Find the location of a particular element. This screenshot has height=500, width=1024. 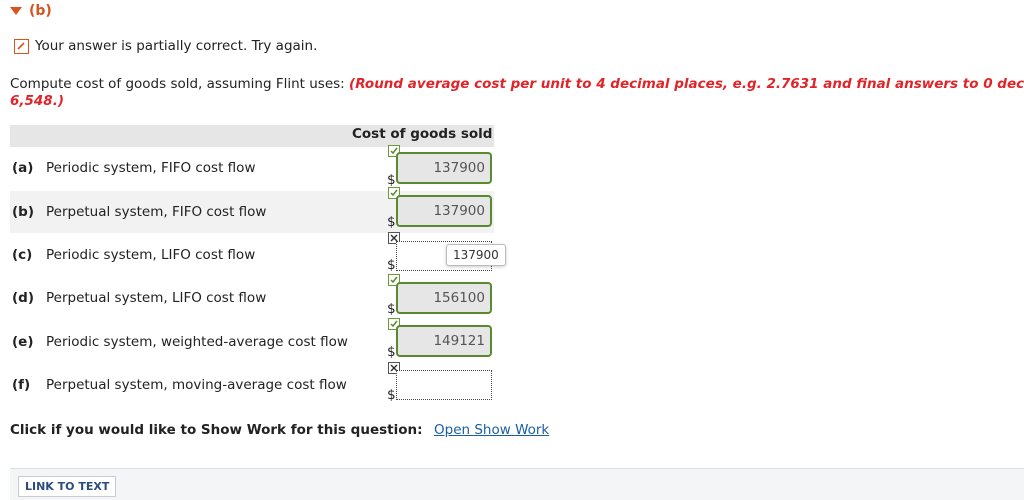

row-text: Perpetual system, LIFO cost flow is located at coordinates (156, 298).